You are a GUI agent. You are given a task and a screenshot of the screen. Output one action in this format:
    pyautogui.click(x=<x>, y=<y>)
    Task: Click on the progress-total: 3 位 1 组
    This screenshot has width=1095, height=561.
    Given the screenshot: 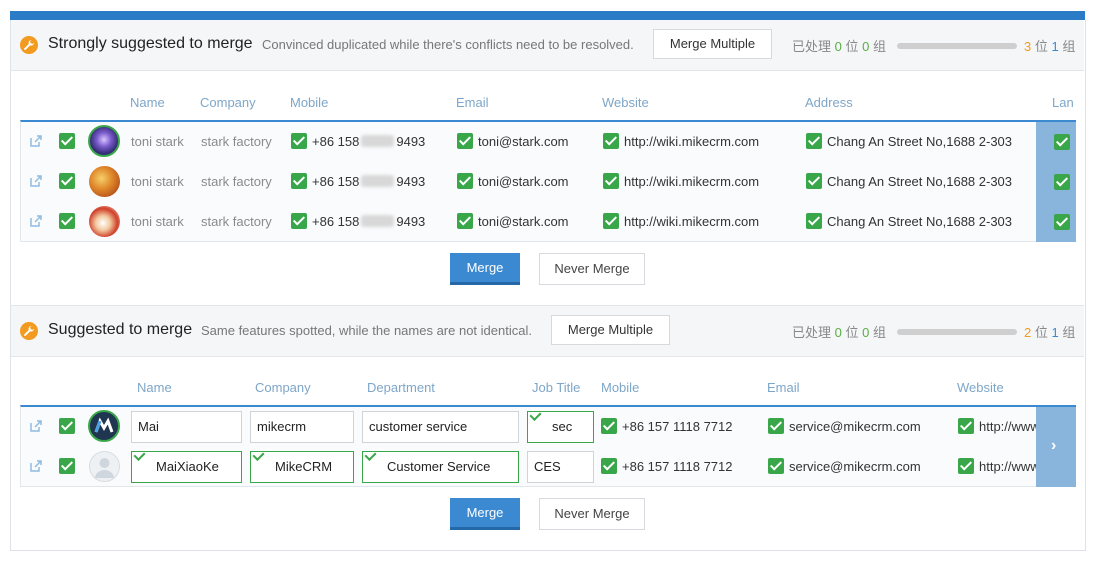 What is the action you would take?
    pyautogui.click(x=1050, y=46)
    